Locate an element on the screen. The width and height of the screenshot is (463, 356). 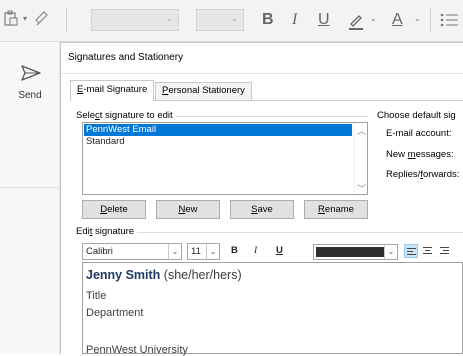
paste-icon is located at coordinates (11, 20).